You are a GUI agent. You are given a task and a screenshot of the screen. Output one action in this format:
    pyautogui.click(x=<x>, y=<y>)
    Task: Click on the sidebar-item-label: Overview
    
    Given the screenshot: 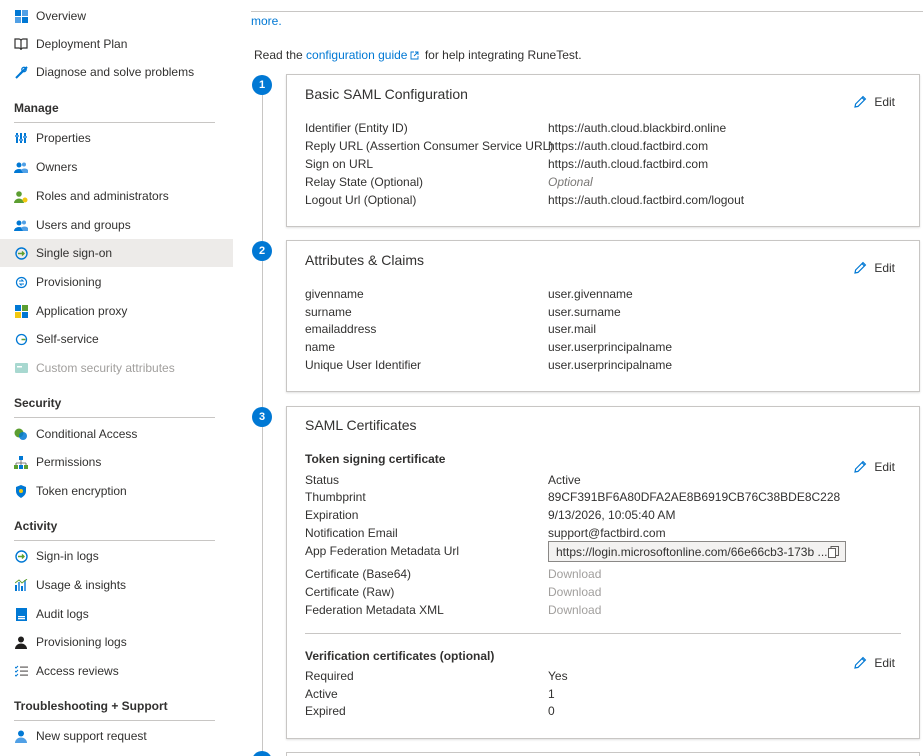 What is the action you would take?
    pyautogui.click(x=61, y=16)
    